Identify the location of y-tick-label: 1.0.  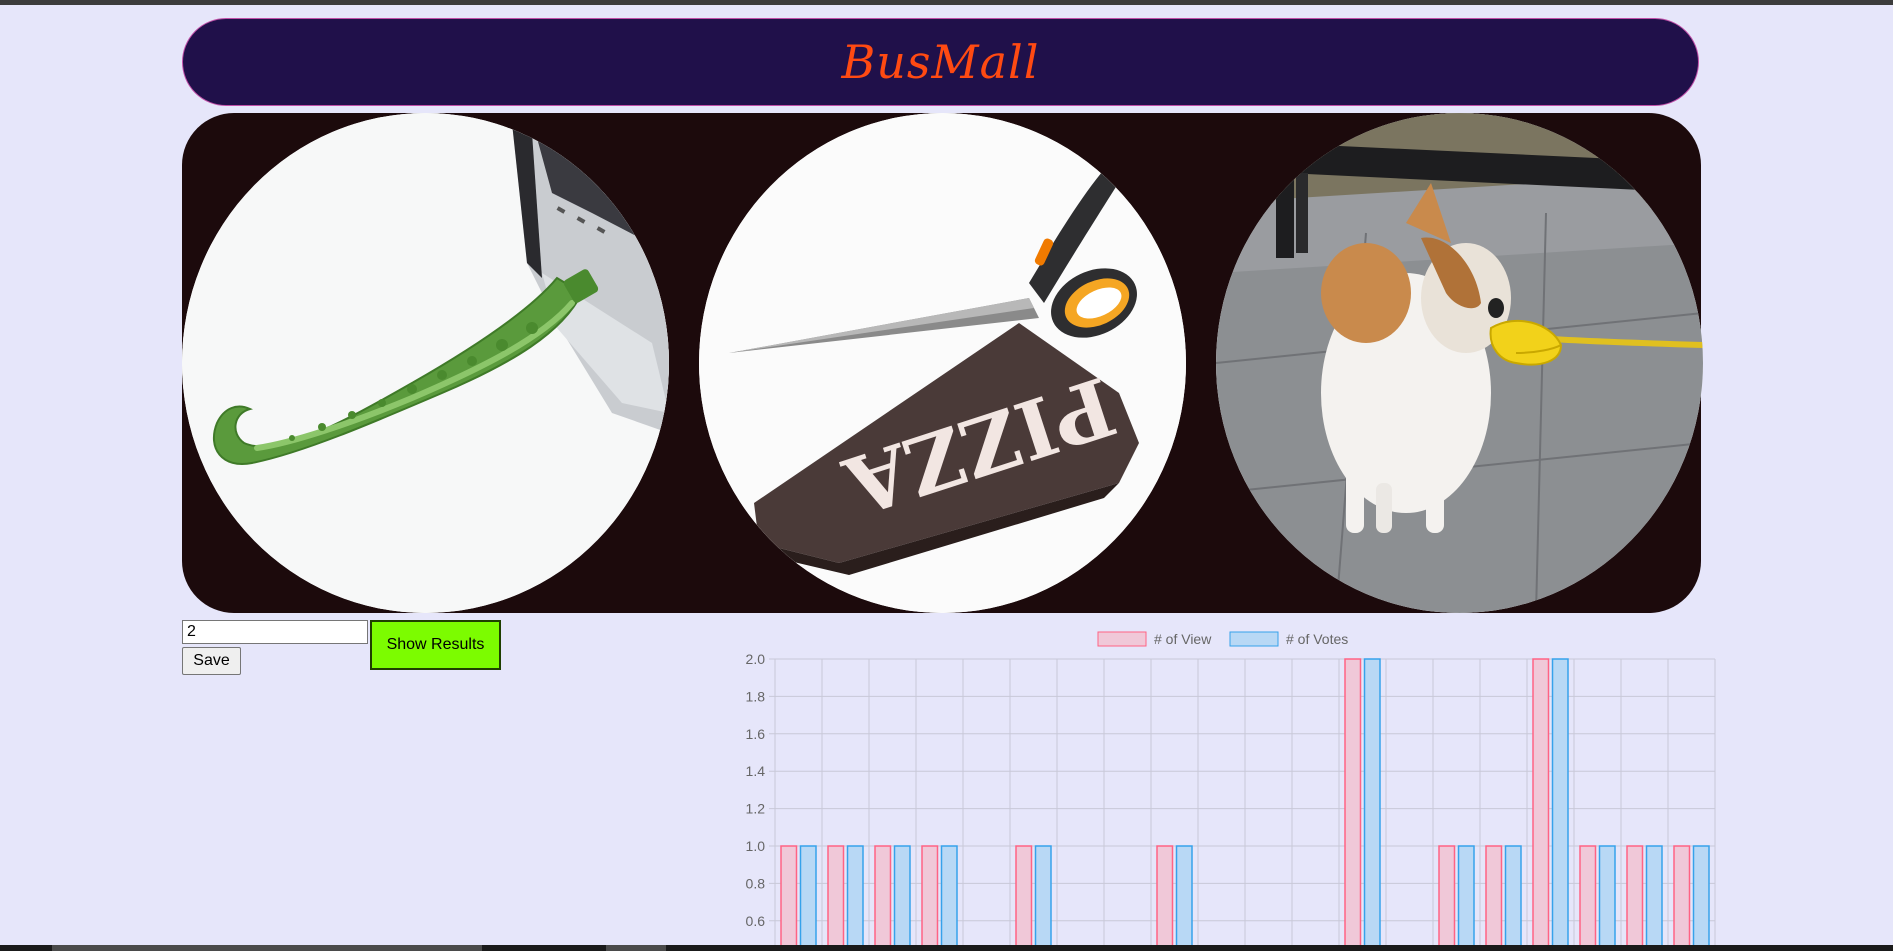
(756, 846).